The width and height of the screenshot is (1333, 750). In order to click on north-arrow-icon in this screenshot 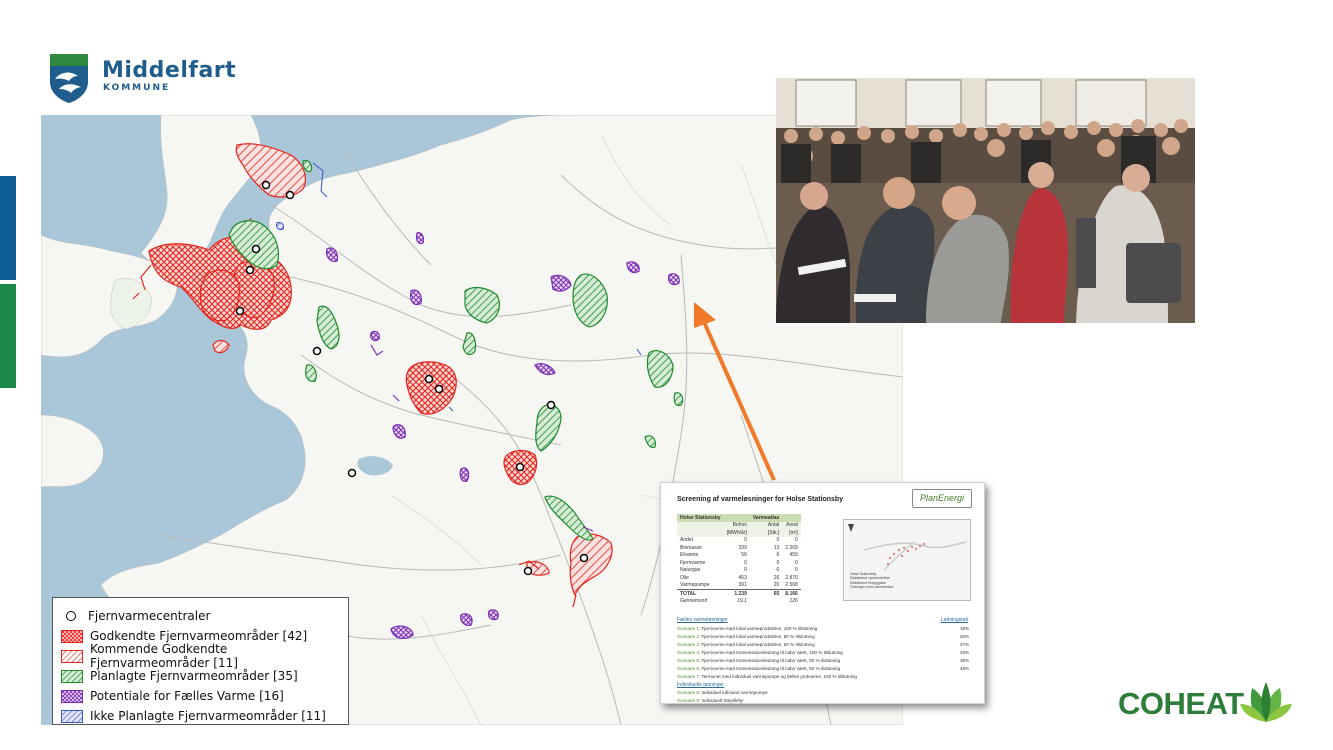, I will do `click(851, 528)`.